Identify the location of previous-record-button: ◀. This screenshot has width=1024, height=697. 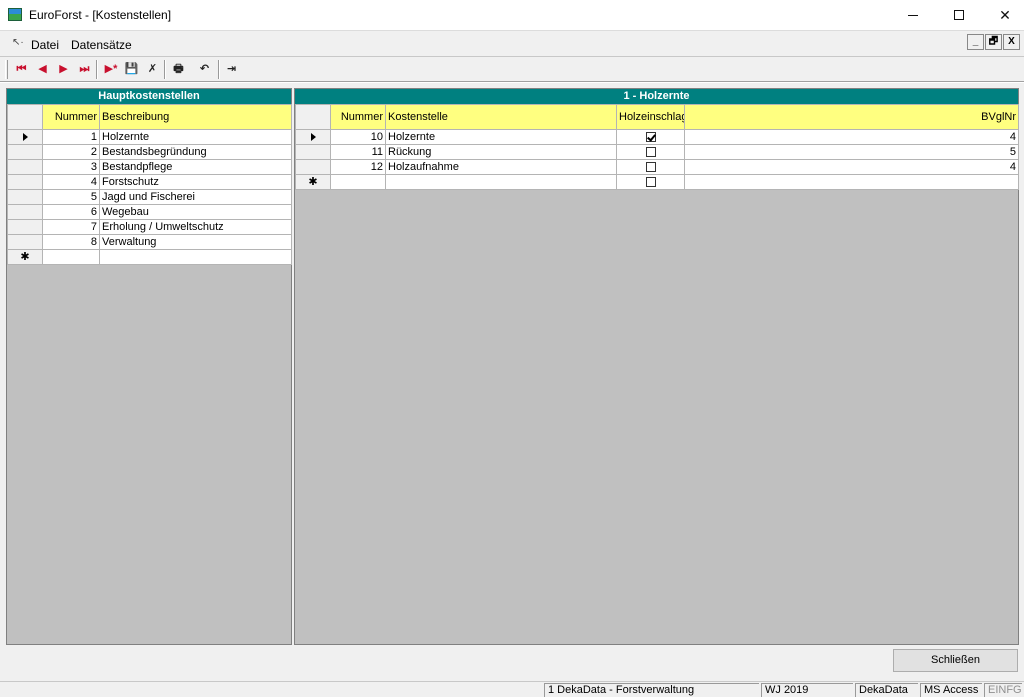
(42, 69).